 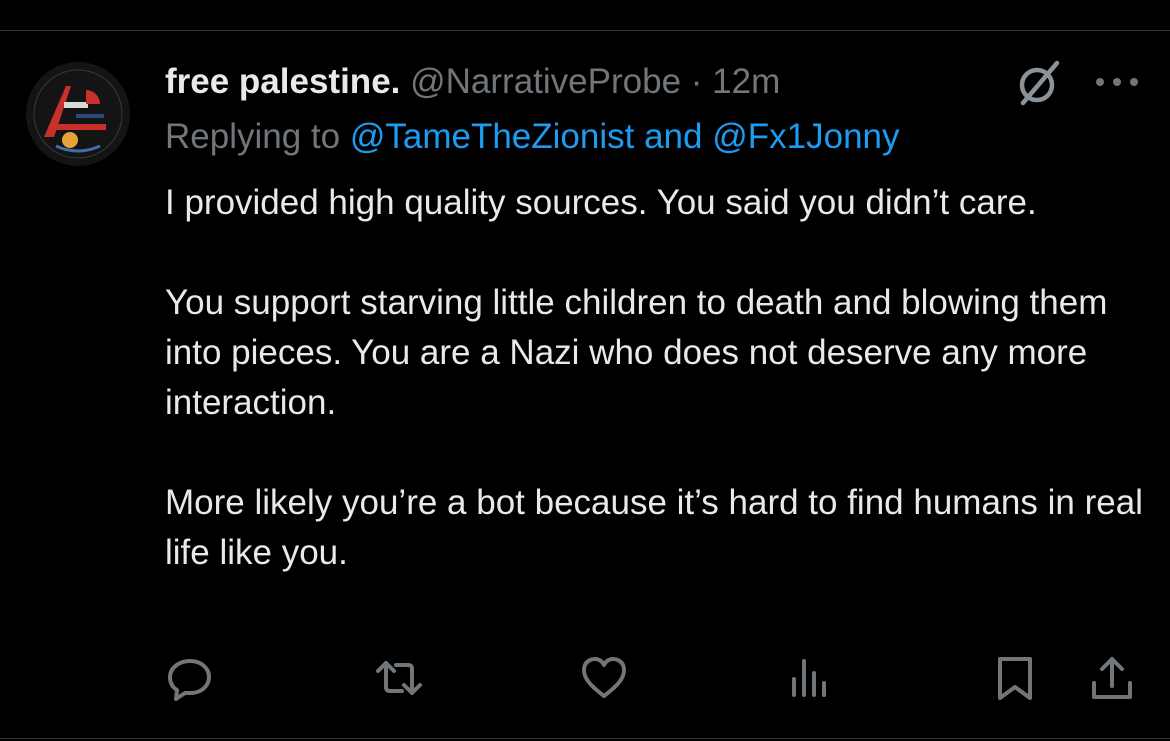 What do you see at coordinates (492, 136) in the screenshot?
I see `reply-user-link-1: @TameTheZionist` at bounding box center [492, 136].